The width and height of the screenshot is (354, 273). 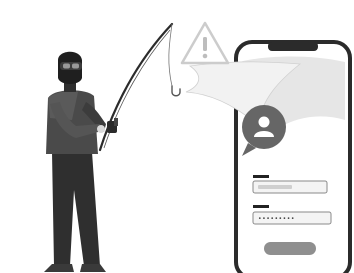 I want to click on hacker-hand, so click(x=101, y=129).